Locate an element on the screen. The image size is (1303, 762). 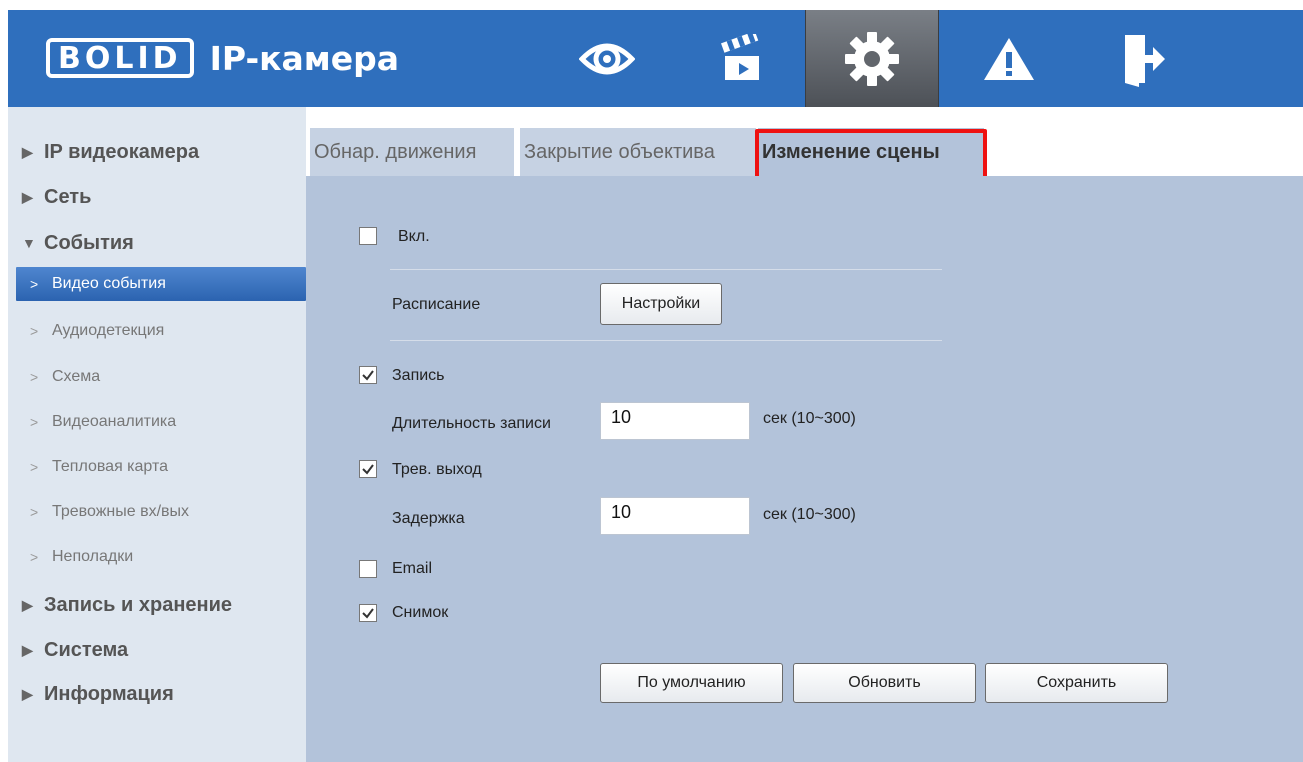
save-button: Сохранить is located at coordinates (1076, 683).